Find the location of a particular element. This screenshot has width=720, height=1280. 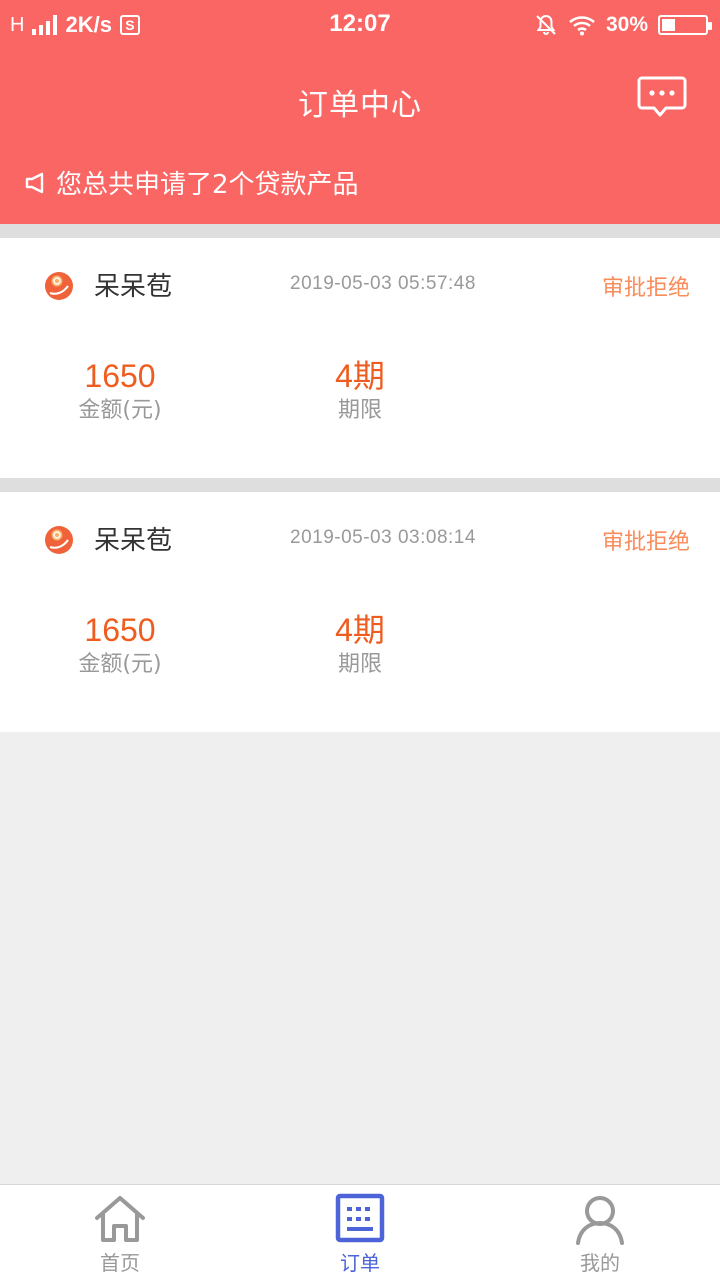

order-time: 2019-05-03 05:57:48 is located at coordinates (383, 283).